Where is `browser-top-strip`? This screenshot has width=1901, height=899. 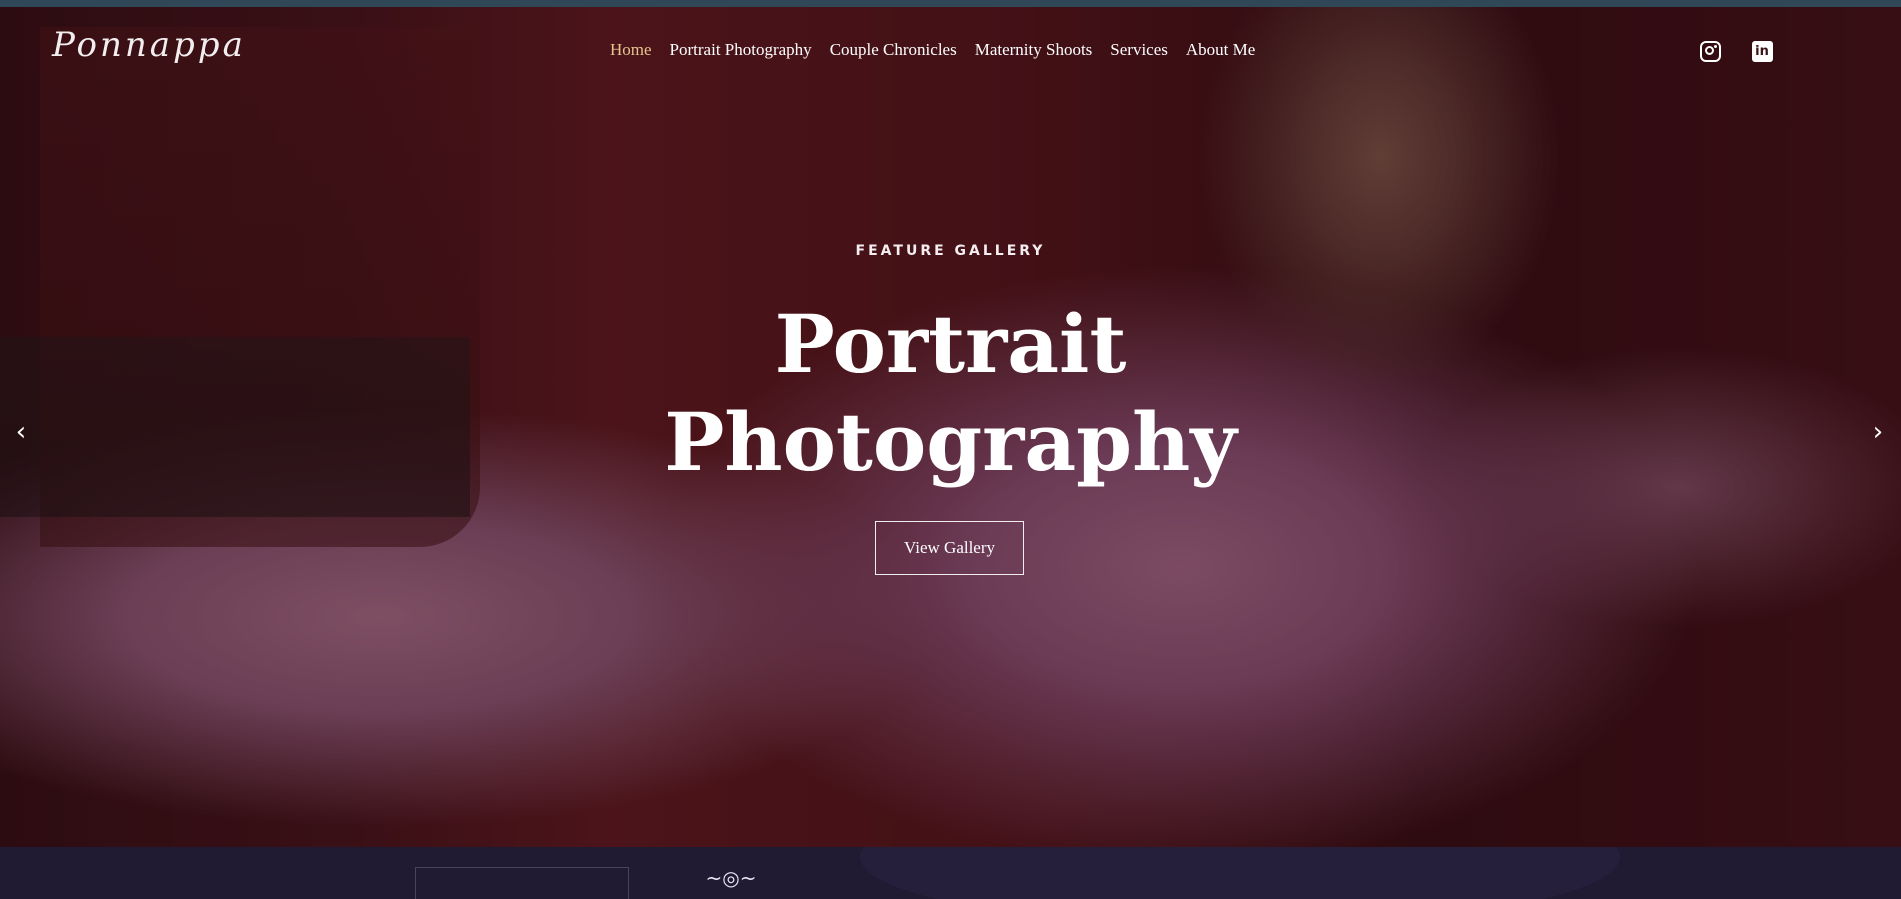 browser-top-strip is located at coordinates (950, 3).